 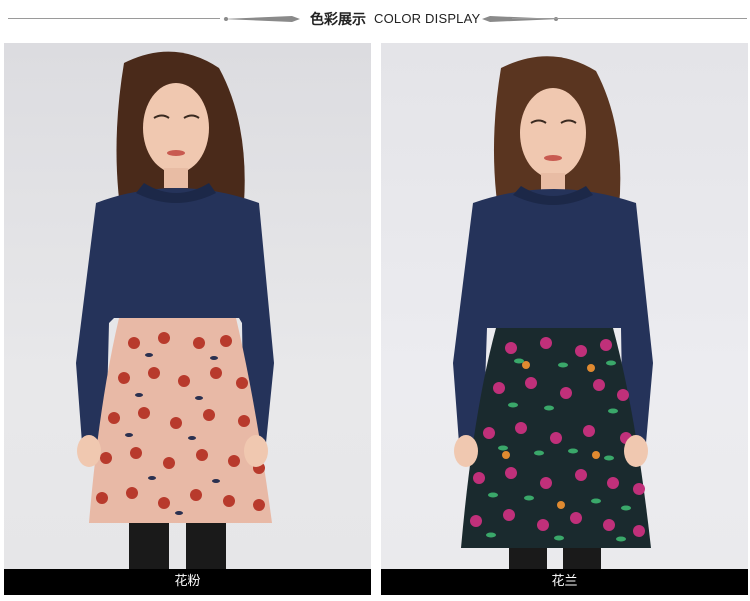 I want to click on section-header: 色彩展示 COLOR DISPLAY, so click(x=375, y=20).